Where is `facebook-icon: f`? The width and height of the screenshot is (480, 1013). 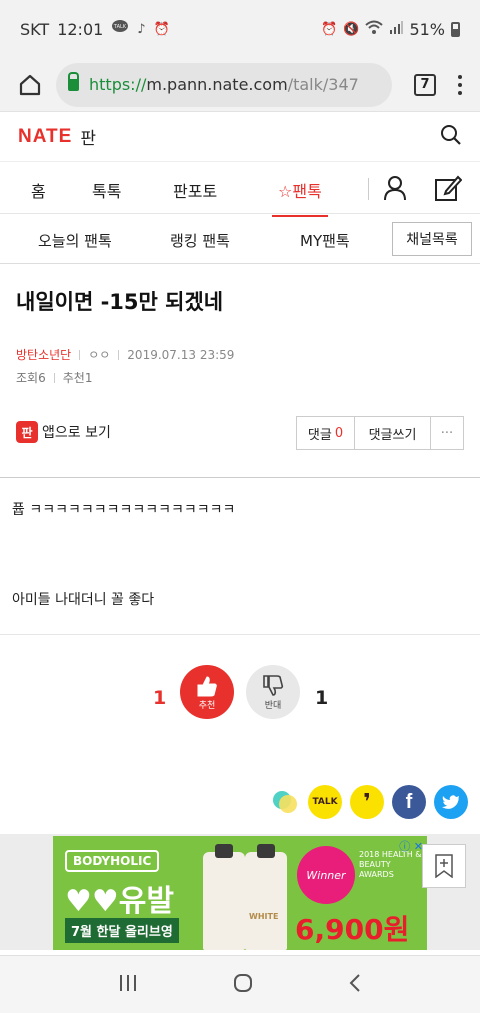
facebook-icon: f is located at coordinates (409, 801).